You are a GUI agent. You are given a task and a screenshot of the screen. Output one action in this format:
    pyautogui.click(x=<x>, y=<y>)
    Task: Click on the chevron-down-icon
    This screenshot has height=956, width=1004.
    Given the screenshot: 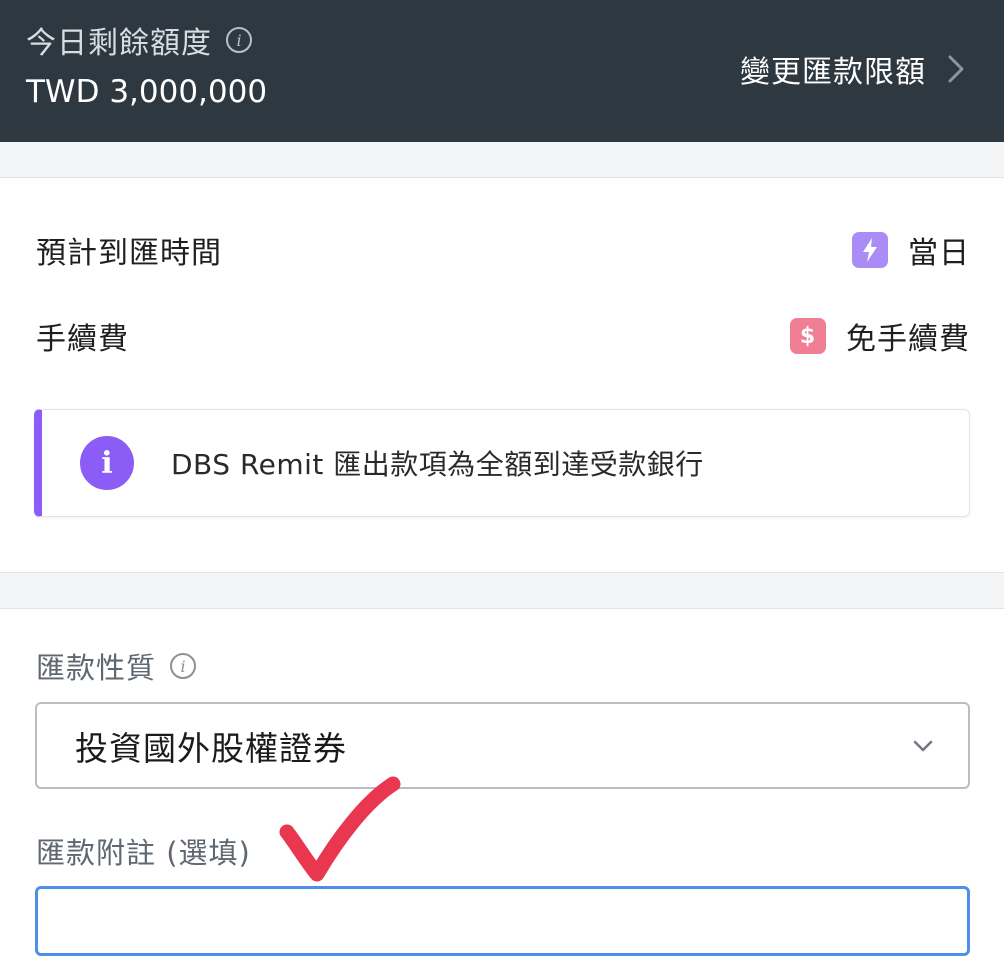 What is the action you would take?
    pyautogui.click(x=923, y=745)
    